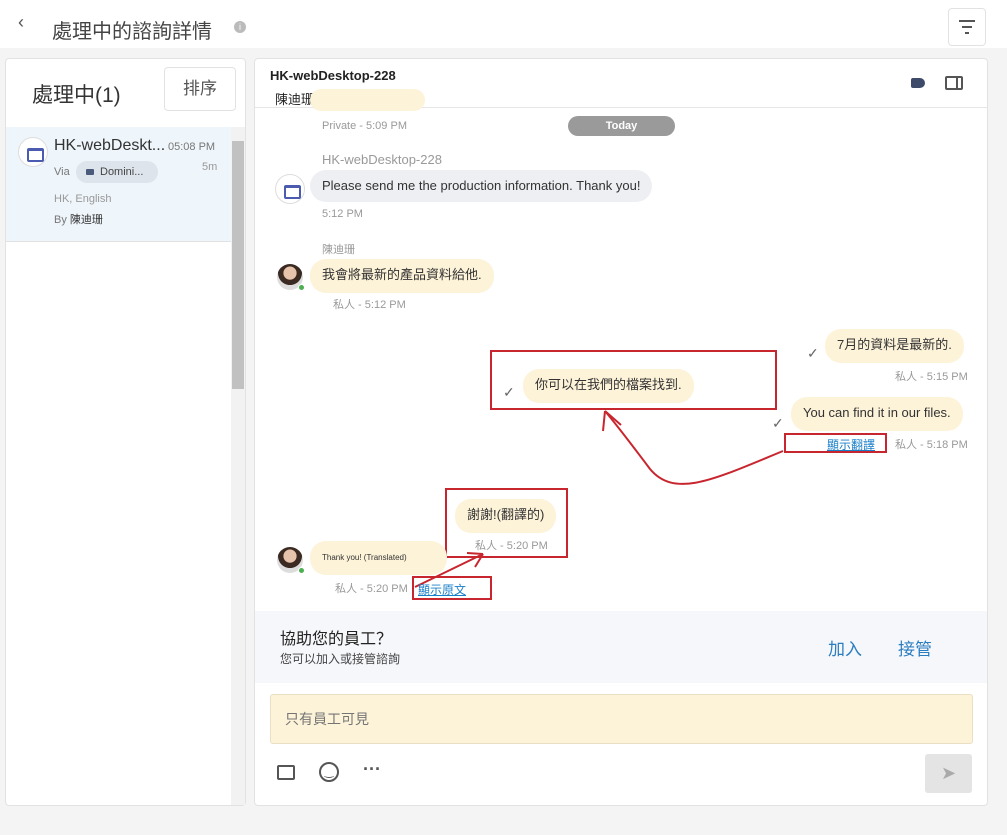  Describe the element at coordinates (329, 772) in the screenshot. I see `emoji-icon: ‿` at that location.